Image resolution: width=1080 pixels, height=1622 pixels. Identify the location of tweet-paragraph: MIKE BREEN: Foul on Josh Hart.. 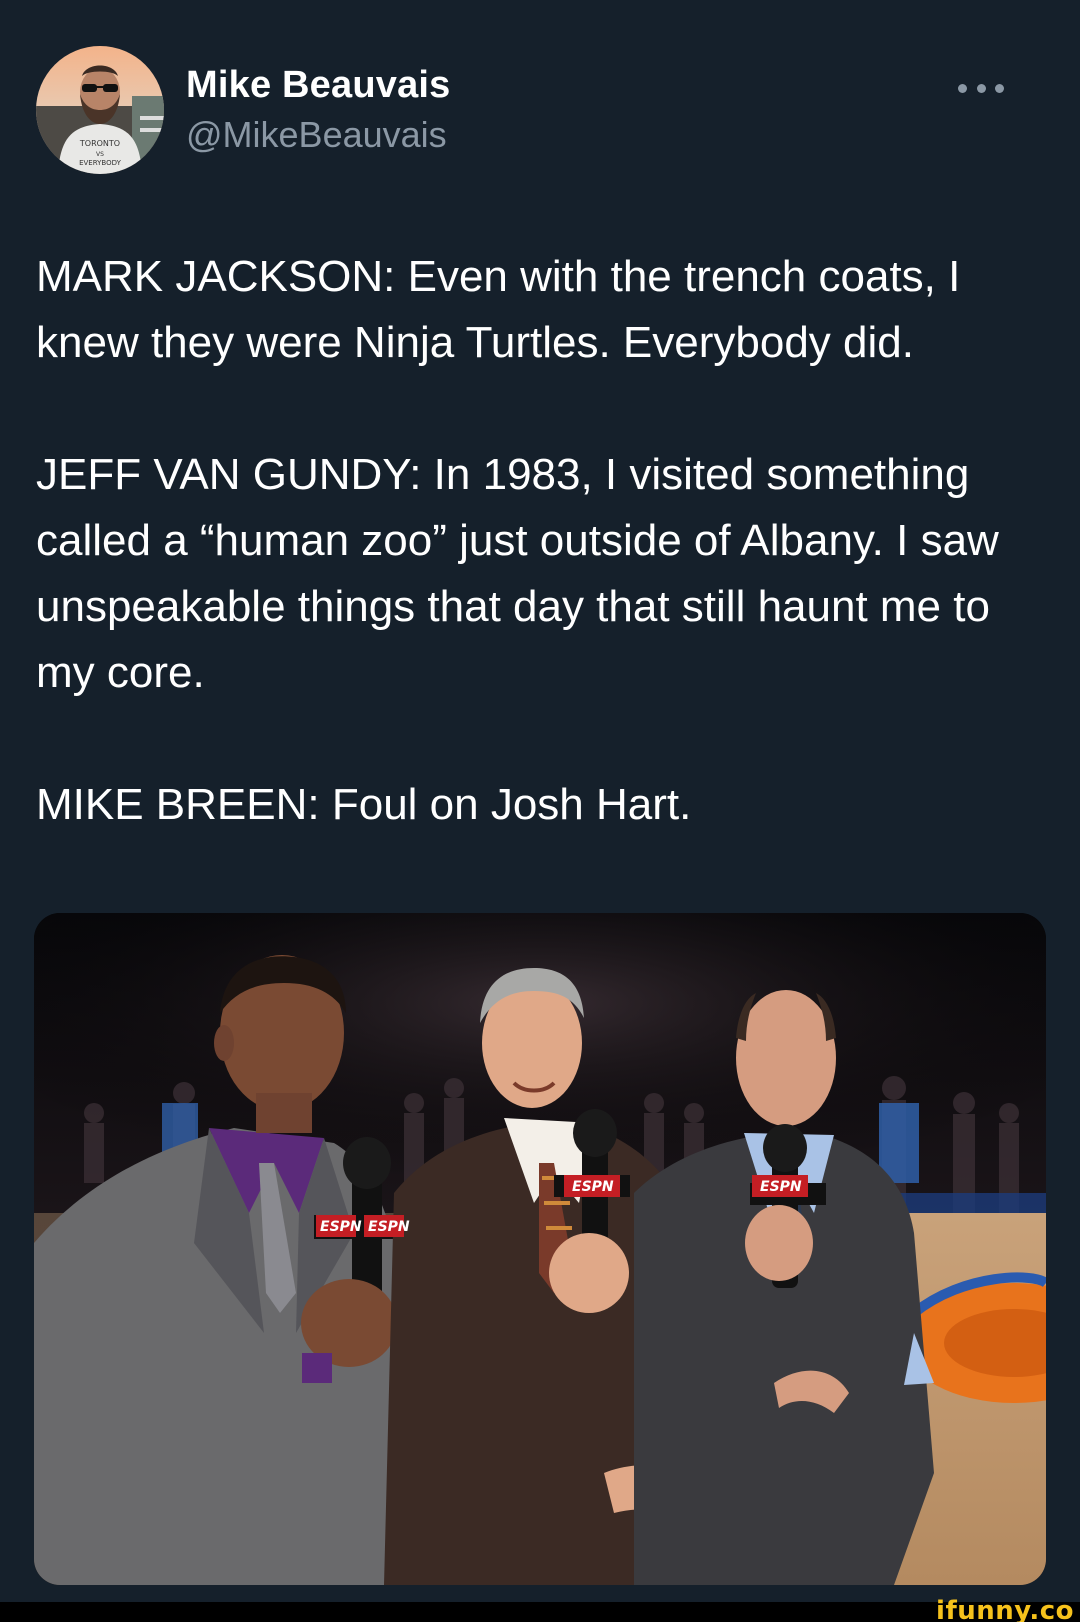
(364, 804).